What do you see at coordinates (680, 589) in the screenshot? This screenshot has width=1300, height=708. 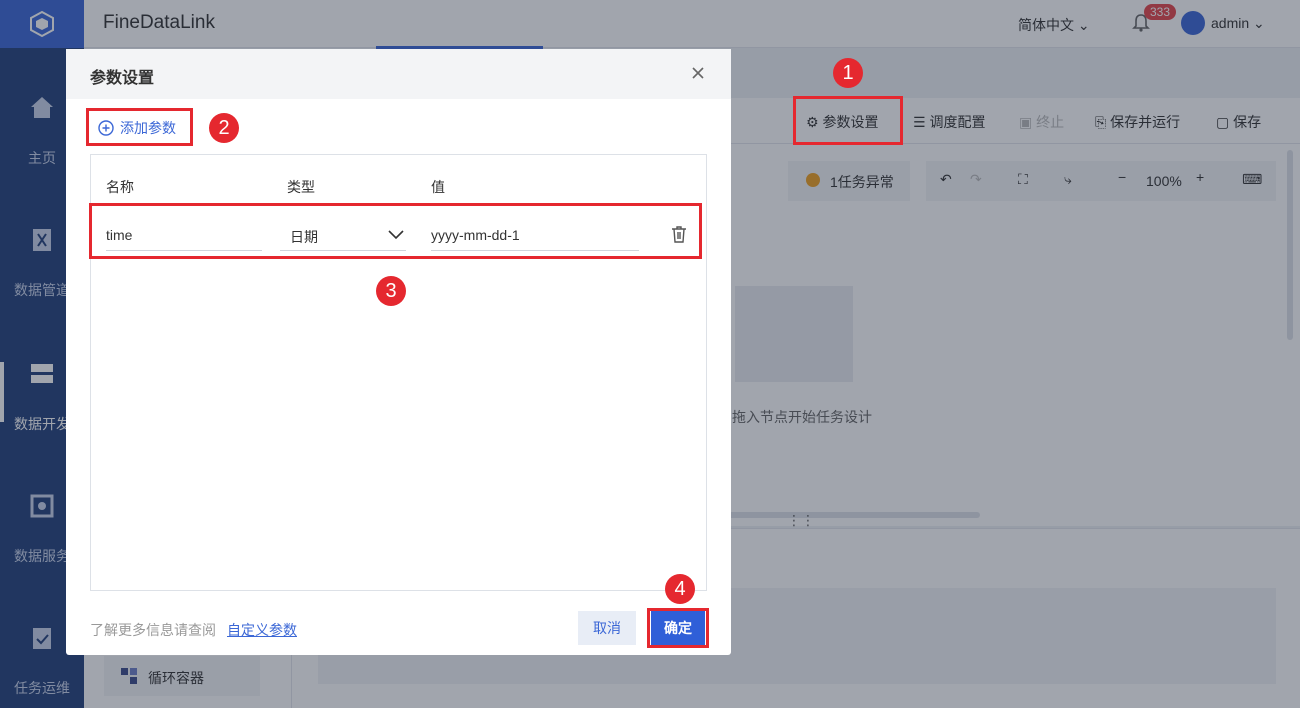 I see `step-marker-4: 4` at bounding box center [680, 589].